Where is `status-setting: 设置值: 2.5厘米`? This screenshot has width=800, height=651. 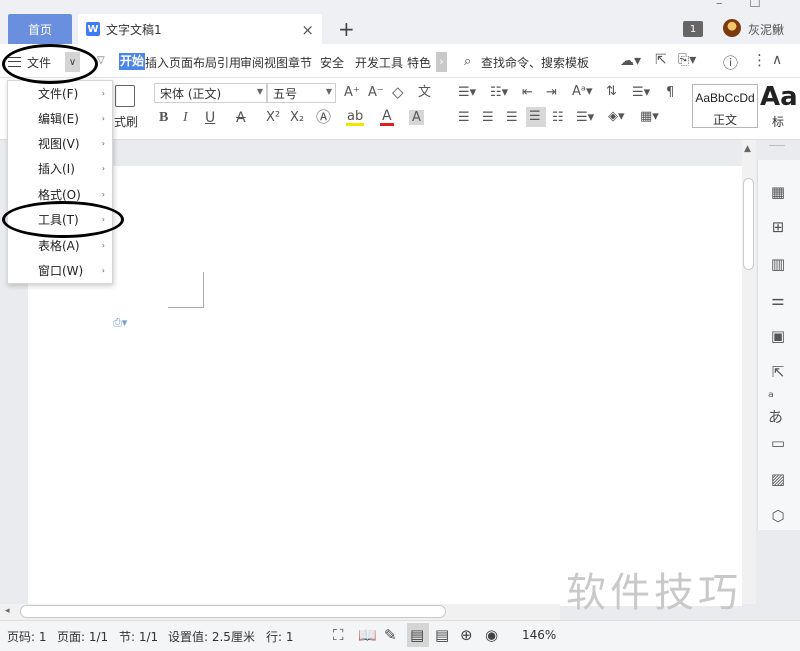 status-setting: 设置值: 2.5厘米 is located at coordinates (211, 636).